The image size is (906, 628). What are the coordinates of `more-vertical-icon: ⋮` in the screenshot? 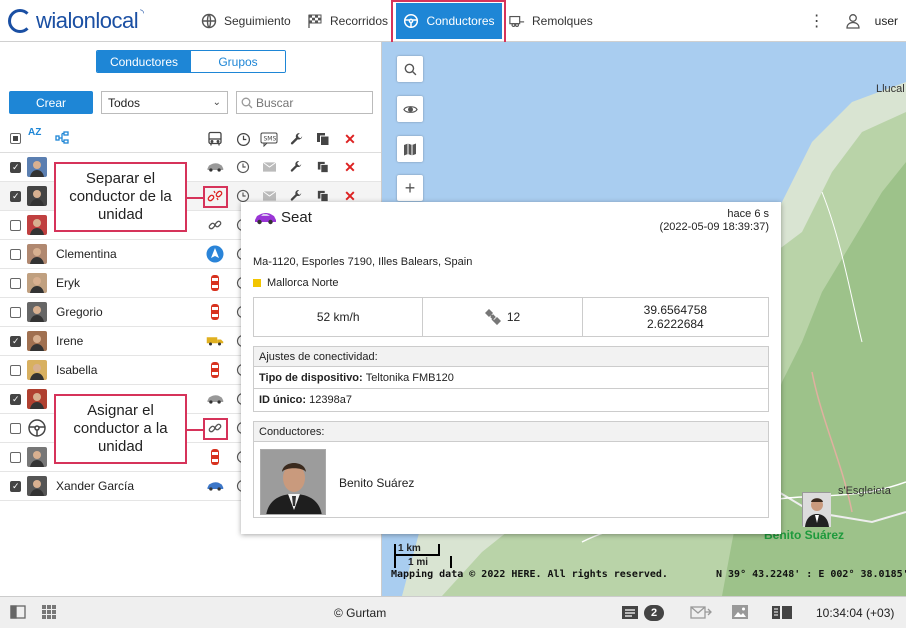 It's located at (817, 21).